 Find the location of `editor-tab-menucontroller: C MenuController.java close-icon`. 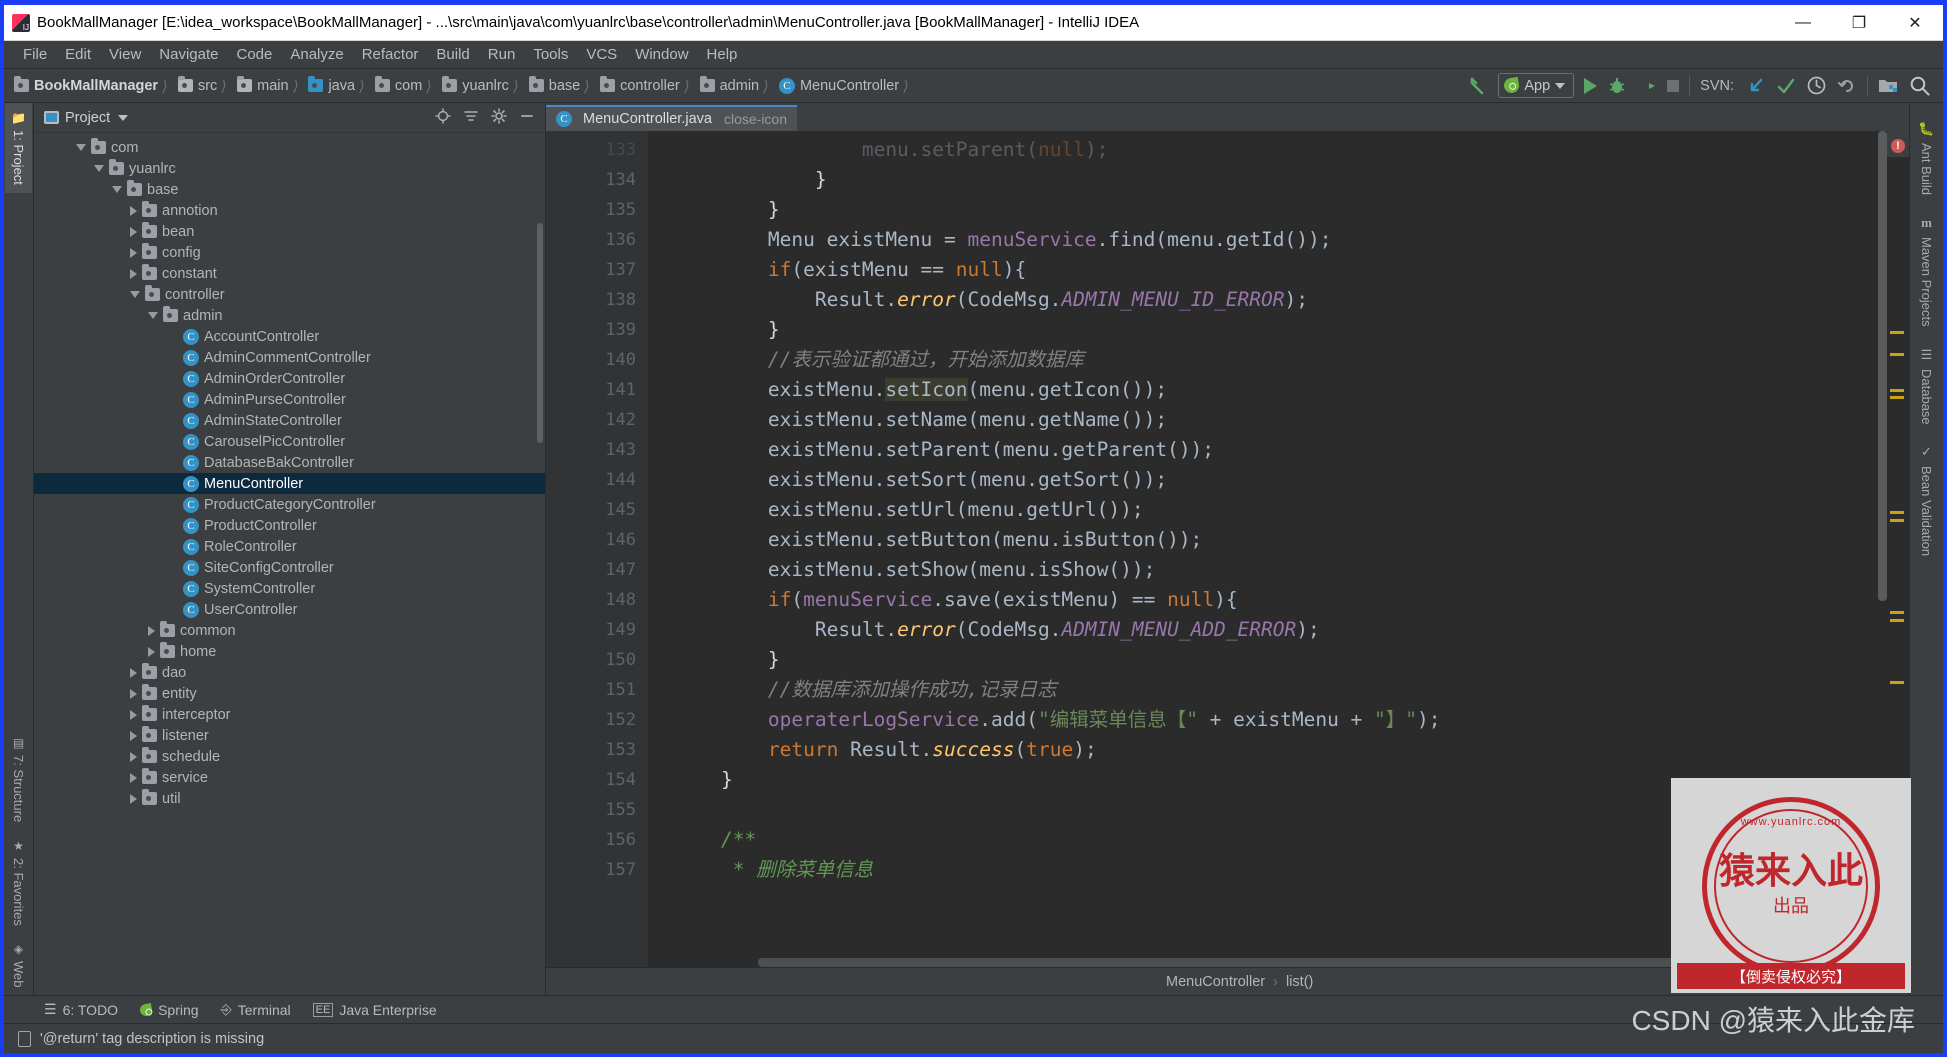

editor-tab-menucontroller: C MenuController.java close-icon is located at coordinates (671, 118).